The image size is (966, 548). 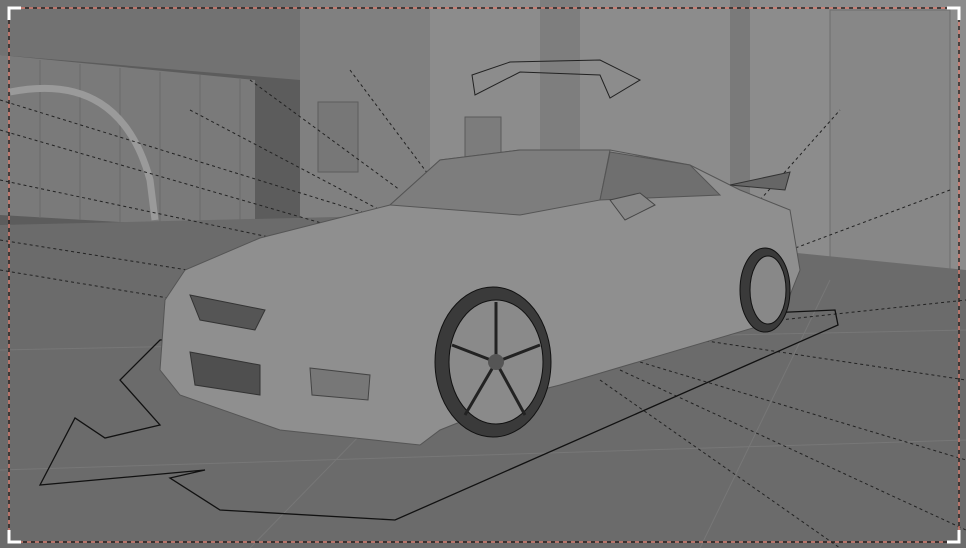 What do you see at coordinates (493, 362) in the screenshot?
I see `front-wheel` at bounding box center [493, 362].